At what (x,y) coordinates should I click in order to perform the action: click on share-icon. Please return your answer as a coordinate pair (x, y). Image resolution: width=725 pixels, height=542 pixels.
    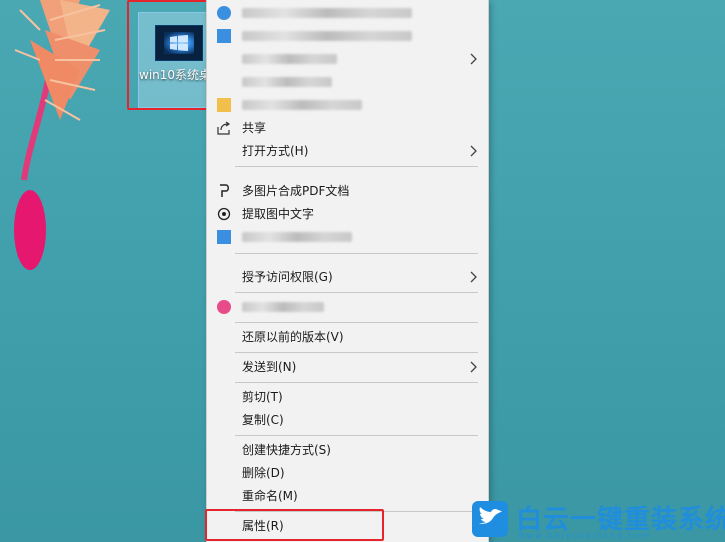
    Looking at the image, I should click on (224, 128).